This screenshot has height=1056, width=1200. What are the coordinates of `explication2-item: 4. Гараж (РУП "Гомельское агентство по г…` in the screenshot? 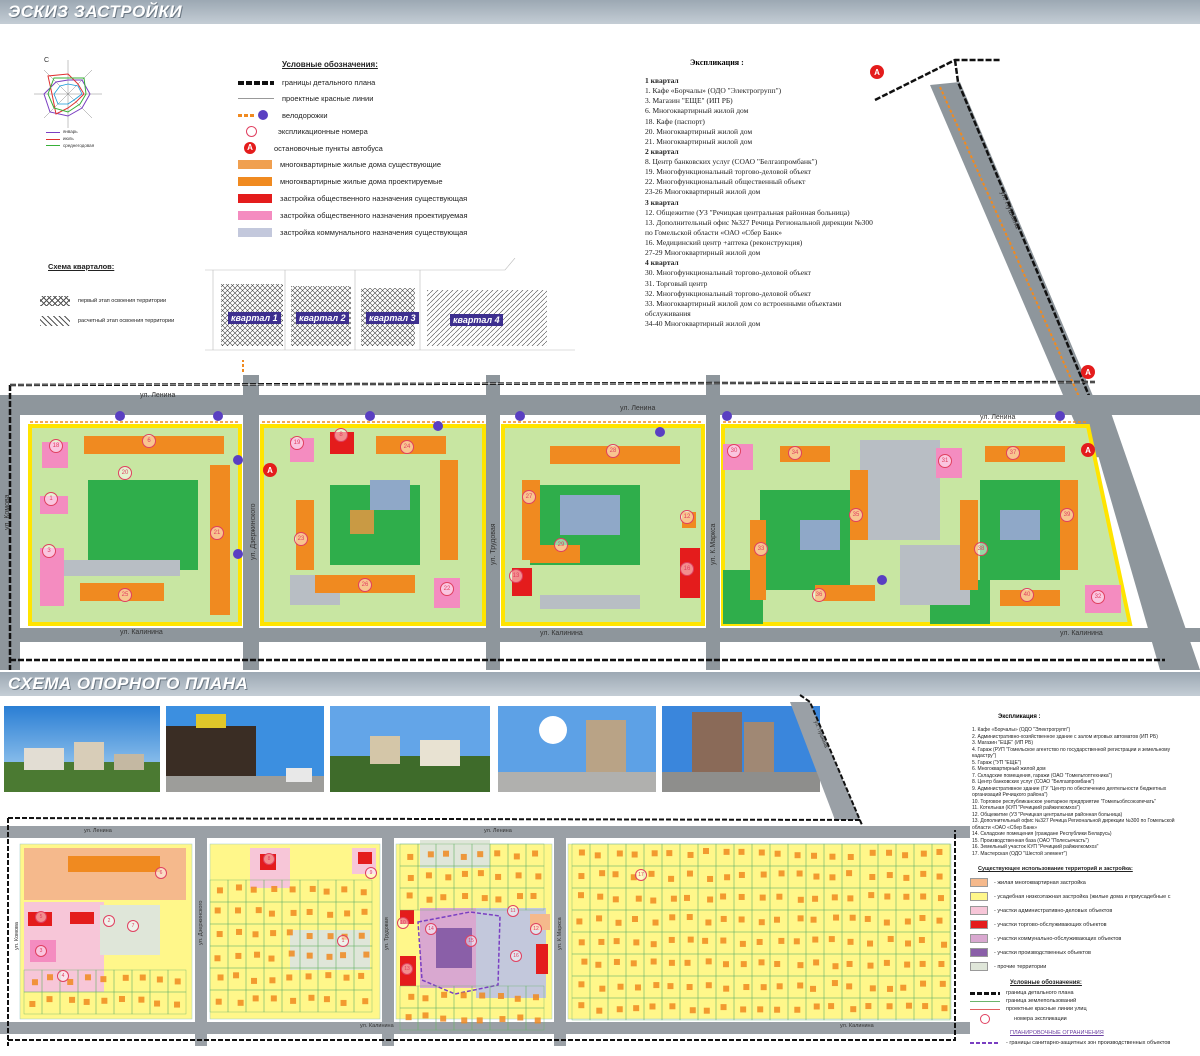 It's located at (1071, 753).